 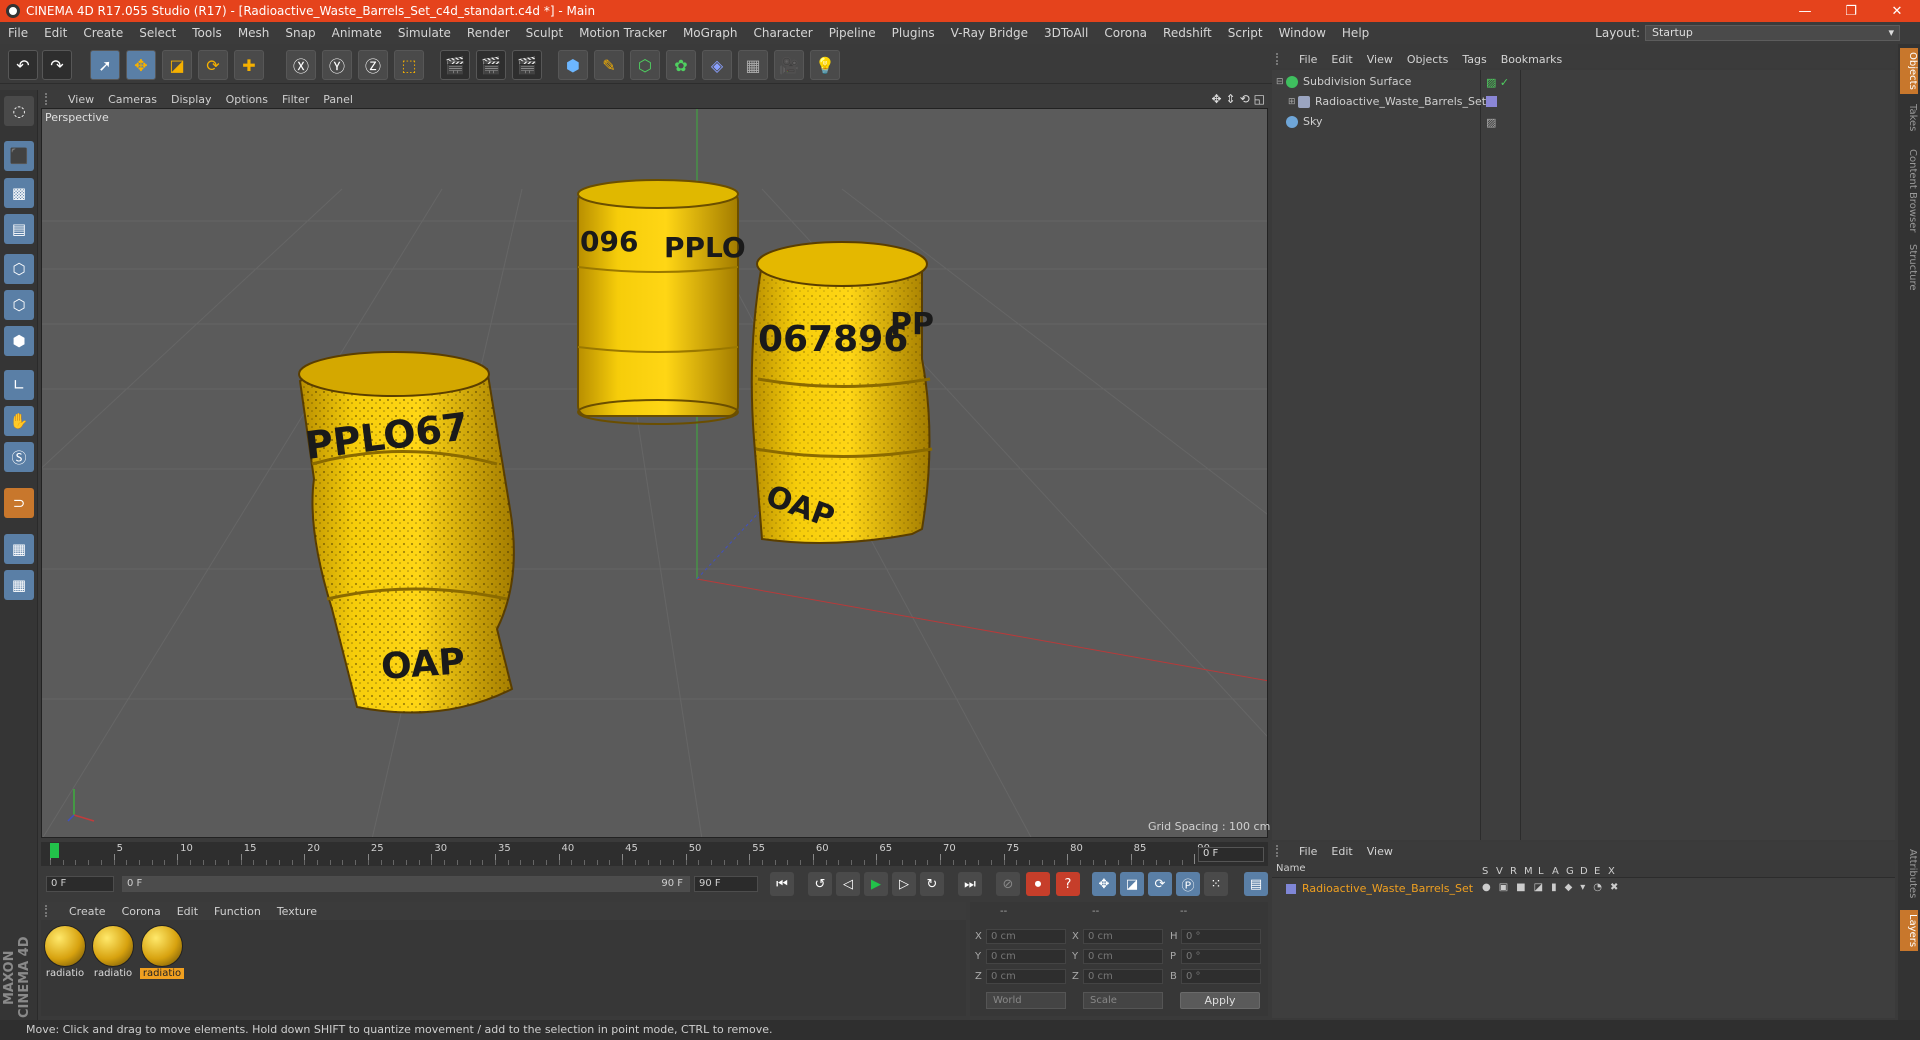 I want to click on menu-tools: Tools, so click(x=207, y=33).